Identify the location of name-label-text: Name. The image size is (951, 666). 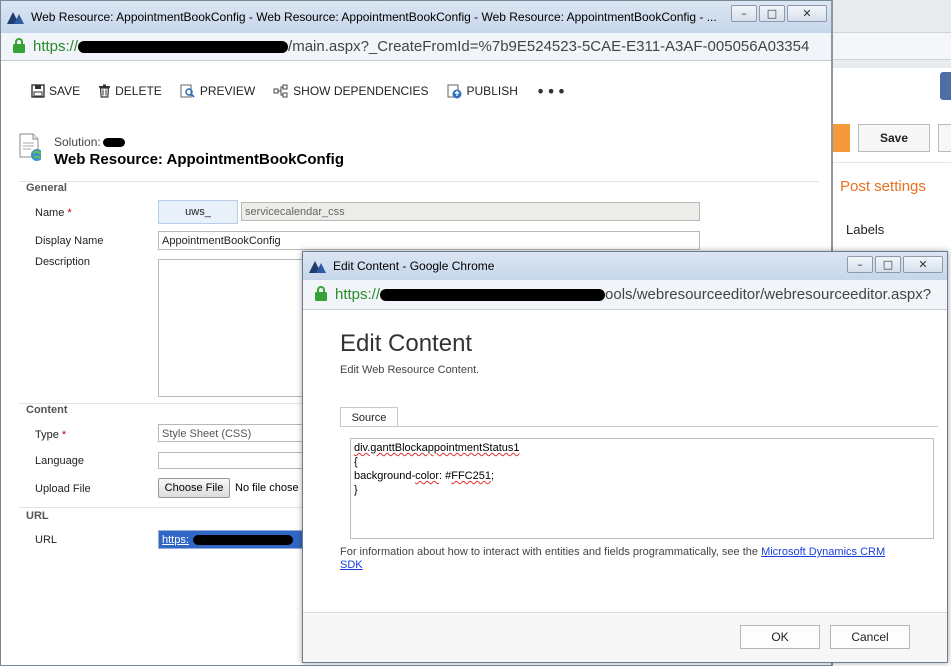
(50, 213).